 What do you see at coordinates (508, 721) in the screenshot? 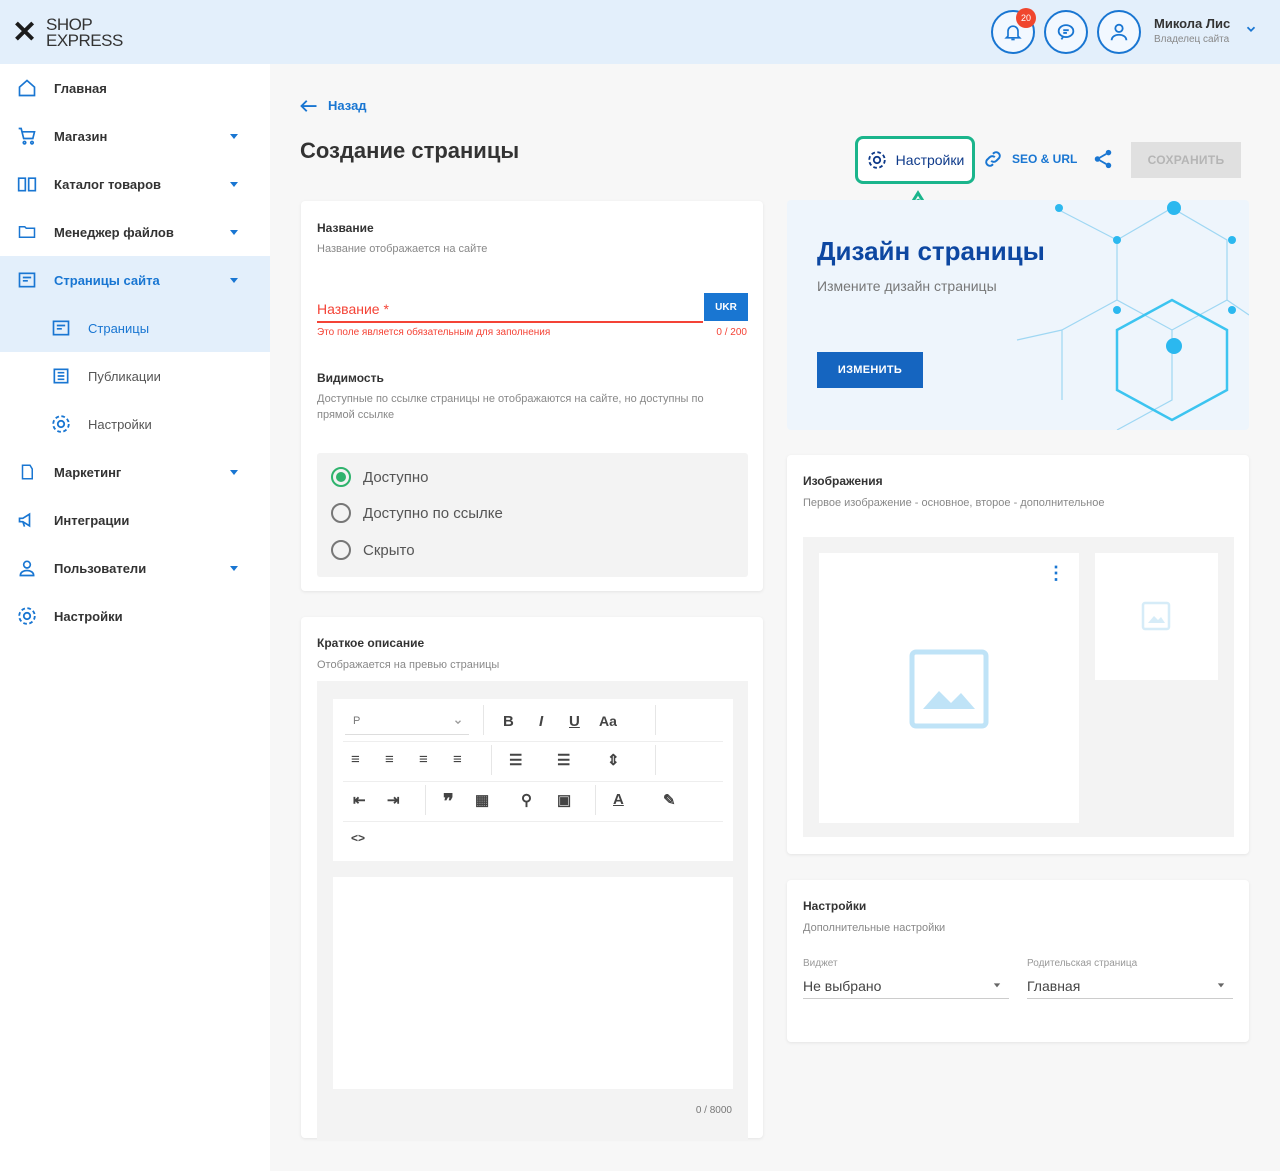
I see `bold-icon: B` at bounding box center [508, 721].